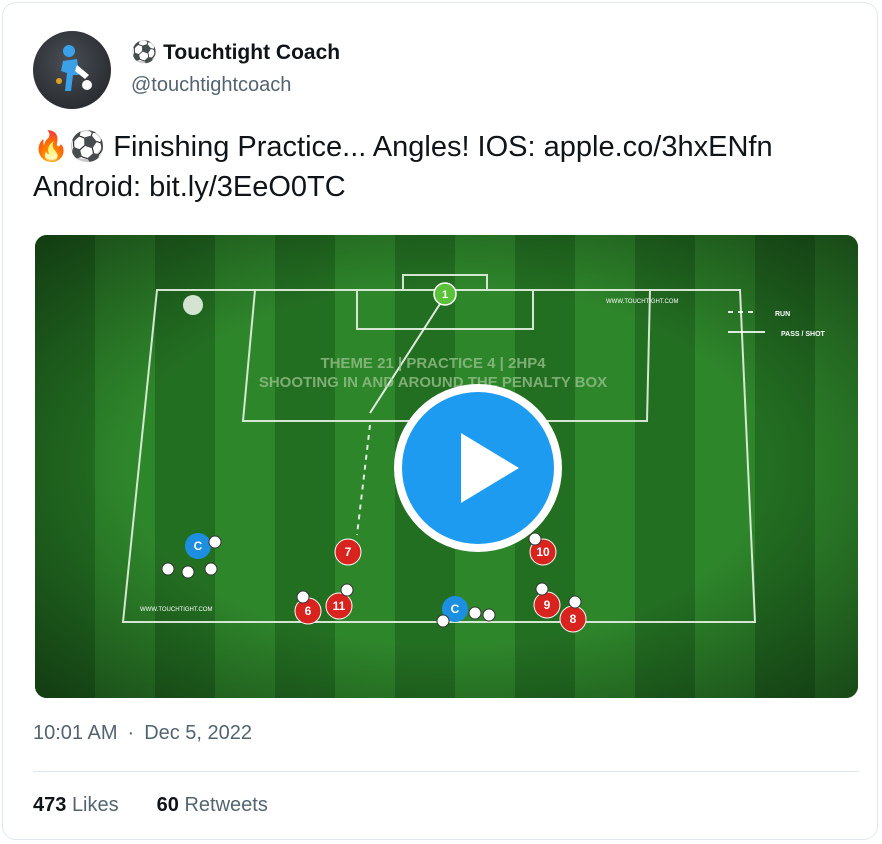 The height and width of the screenshot is (844, 882). Describe the element at coordinates (69, 147) in the screenshot. I see `tweet-emoji: 🔥⚽` at that location.